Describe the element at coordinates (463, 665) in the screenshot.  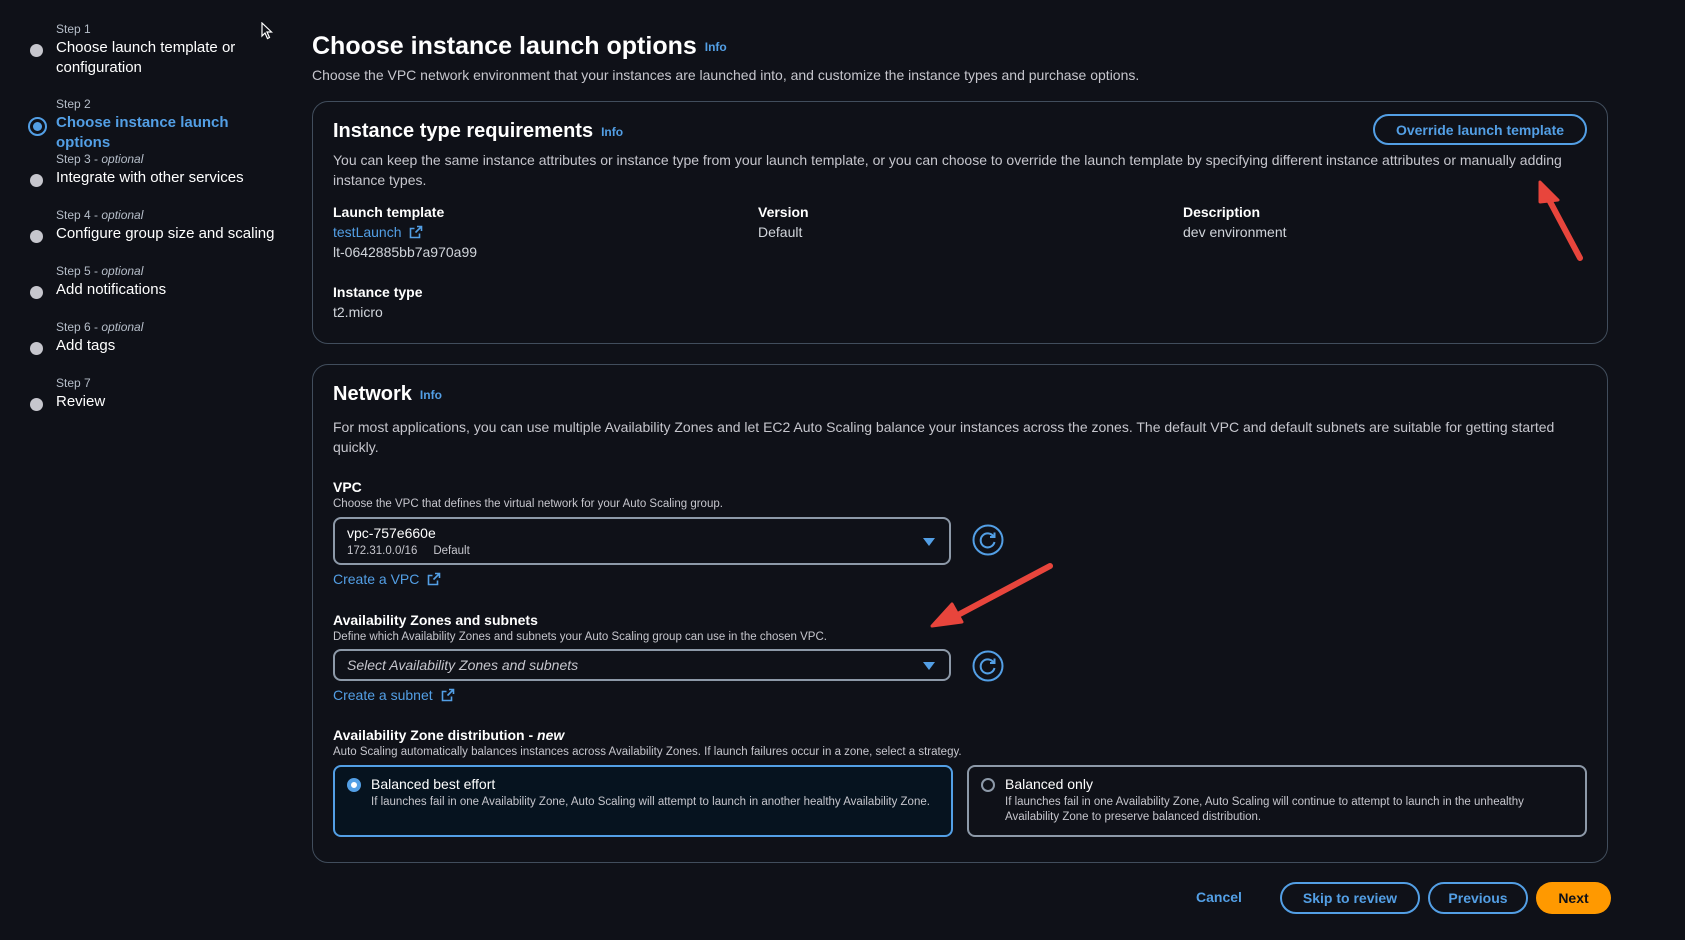
I see `az-placeholder: Select Availability Zones and subnets` at that location.